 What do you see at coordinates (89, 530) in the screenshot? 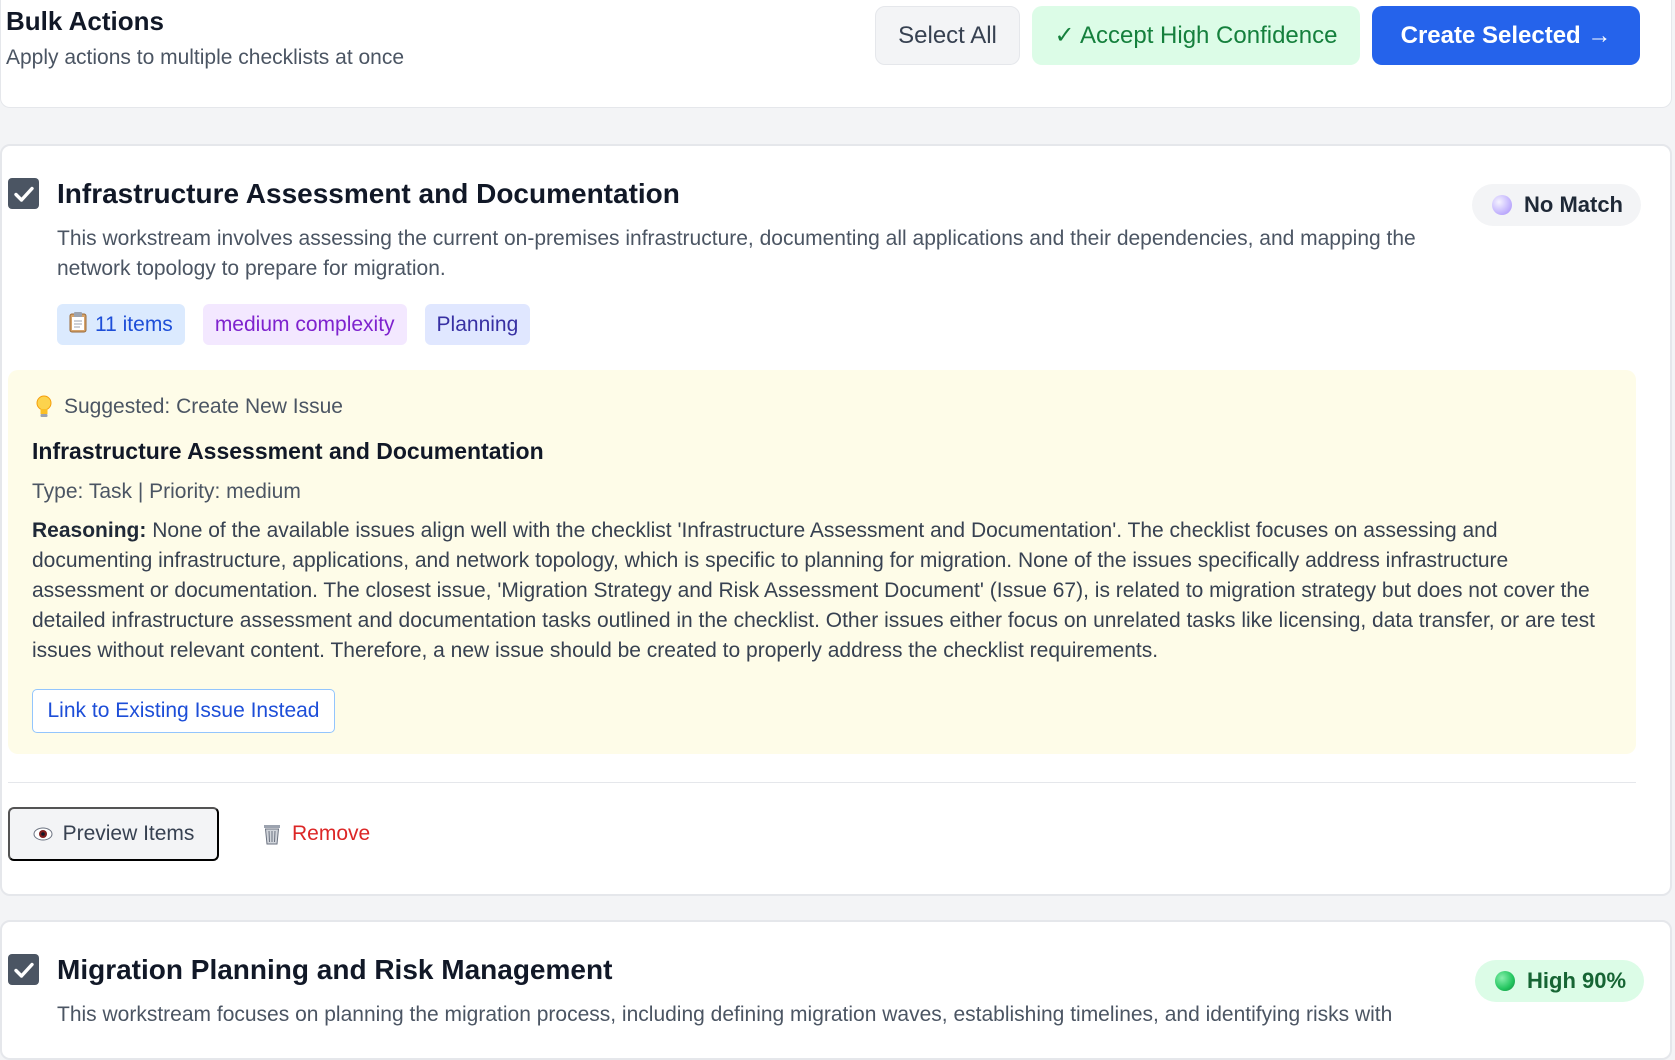
I see `reasoning-label: Reasoning:` at bounding box center [89, 530].